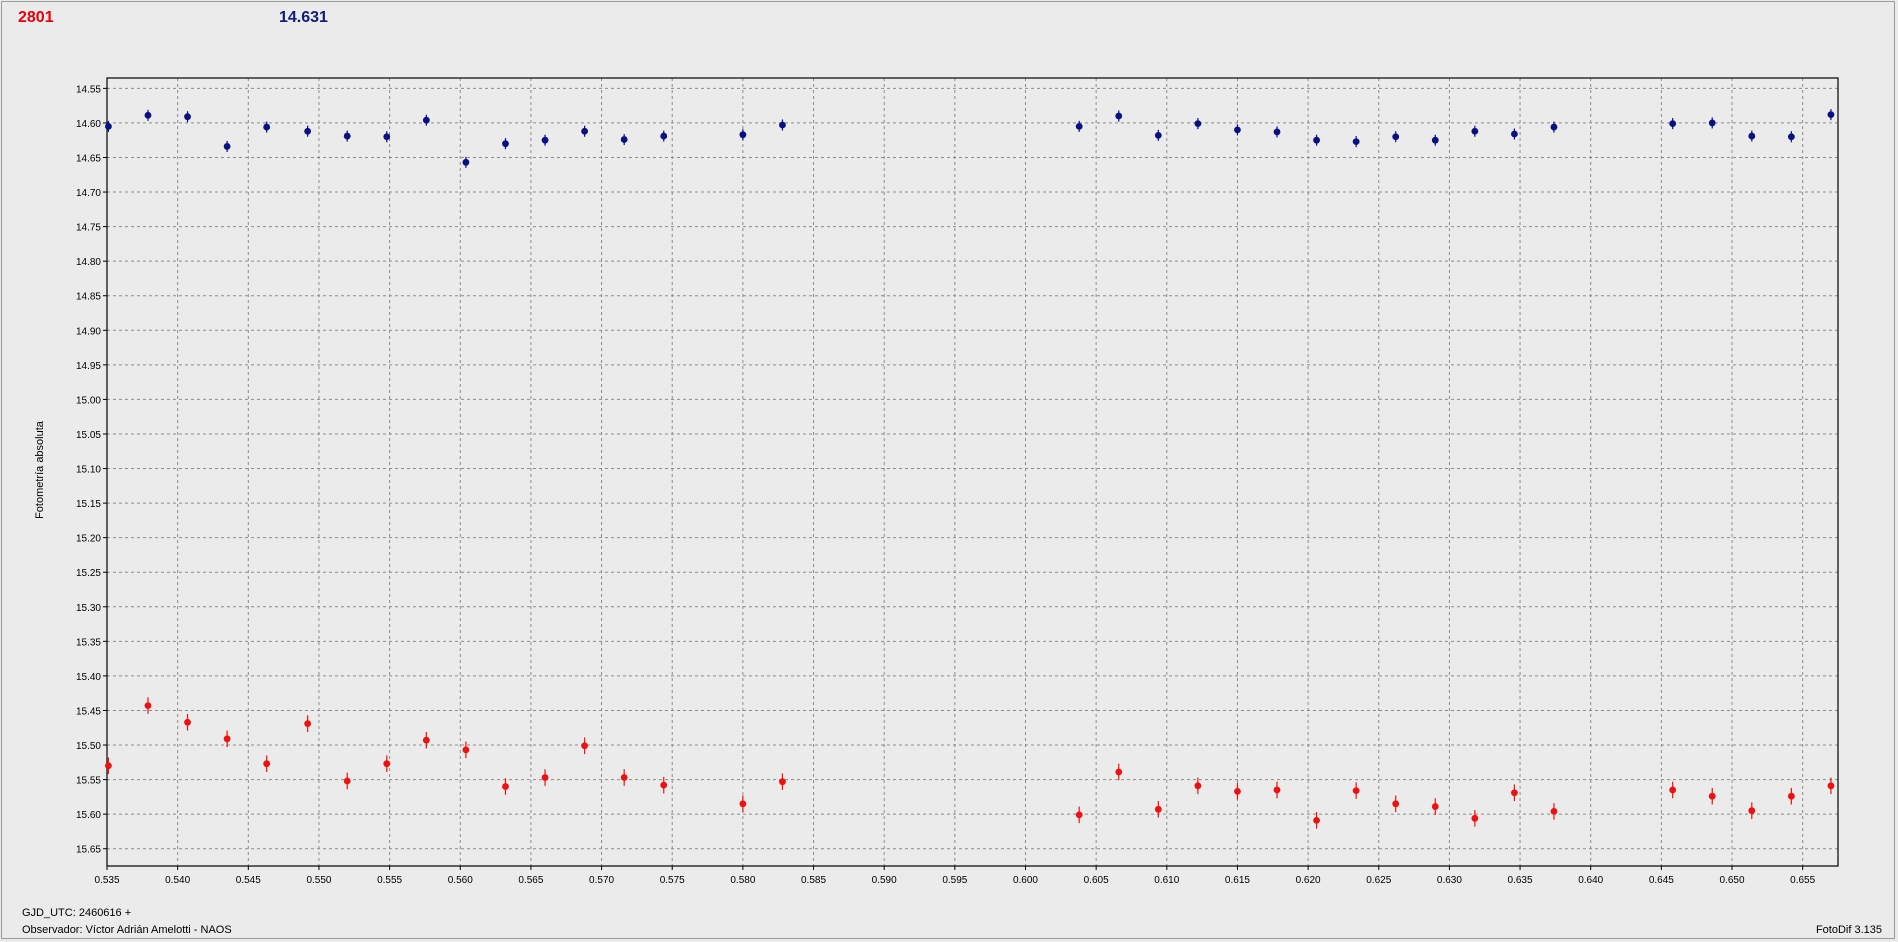 The image size is (1898, 942). Describe the element at coordinates (88, 815) in the screenshot. I see `y-tick-label: 15.60` at that location.